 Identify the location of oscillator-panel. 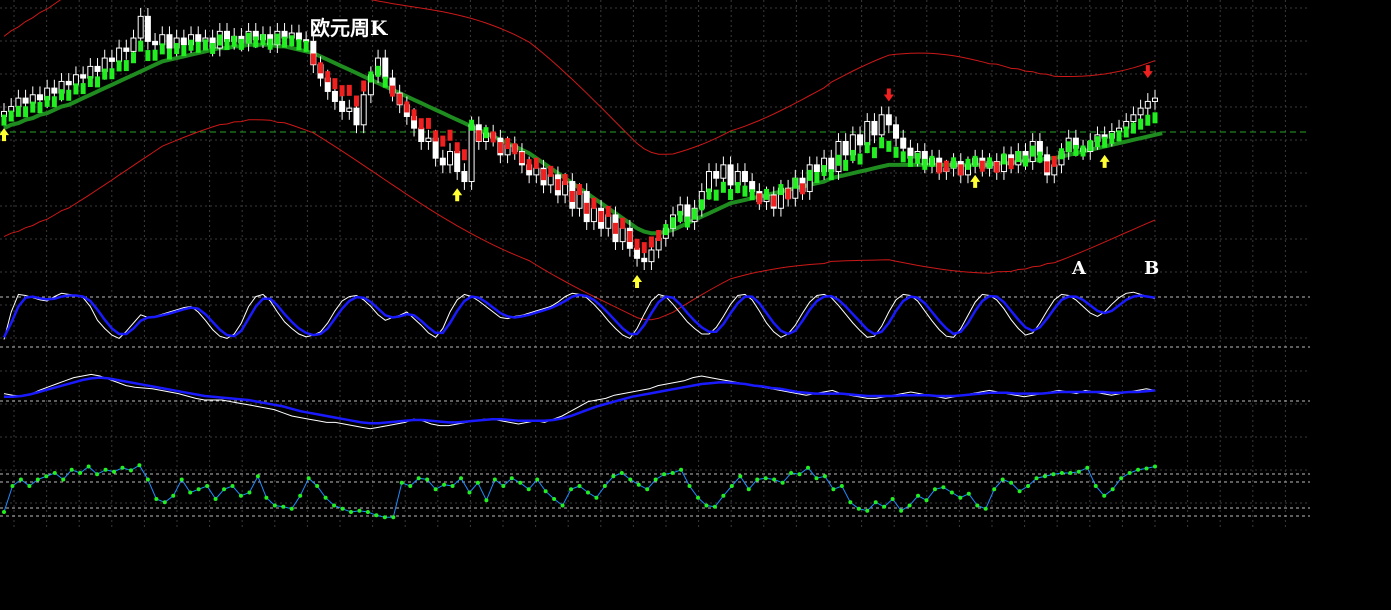
(655, 319).